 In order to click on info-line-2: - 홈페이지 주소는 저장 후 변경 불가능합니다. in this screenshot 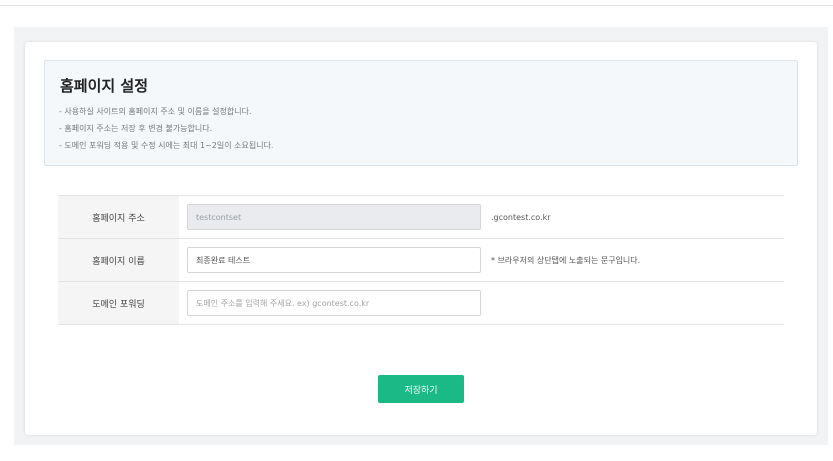, I will do `click(136, 128)`.